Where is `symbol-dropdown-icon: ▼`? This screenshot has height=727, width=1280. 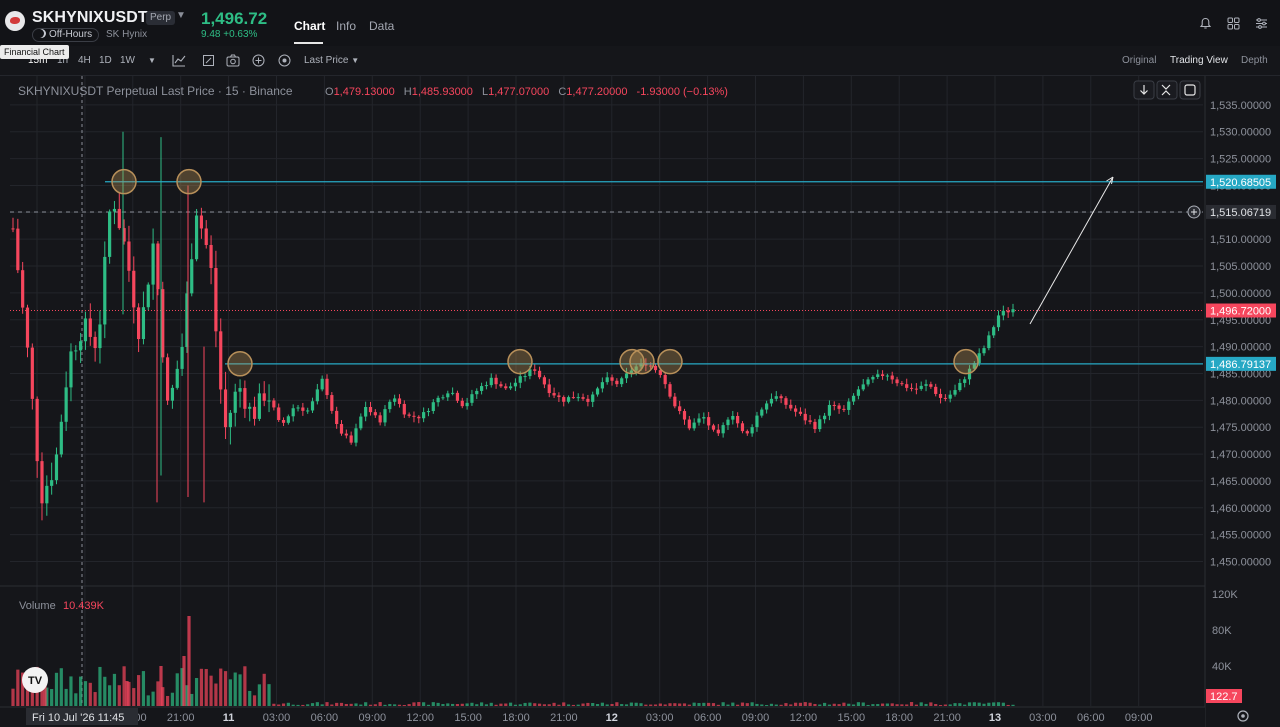 symbol-dropdown-icon: ▼ is located at coordinates (181, 15).